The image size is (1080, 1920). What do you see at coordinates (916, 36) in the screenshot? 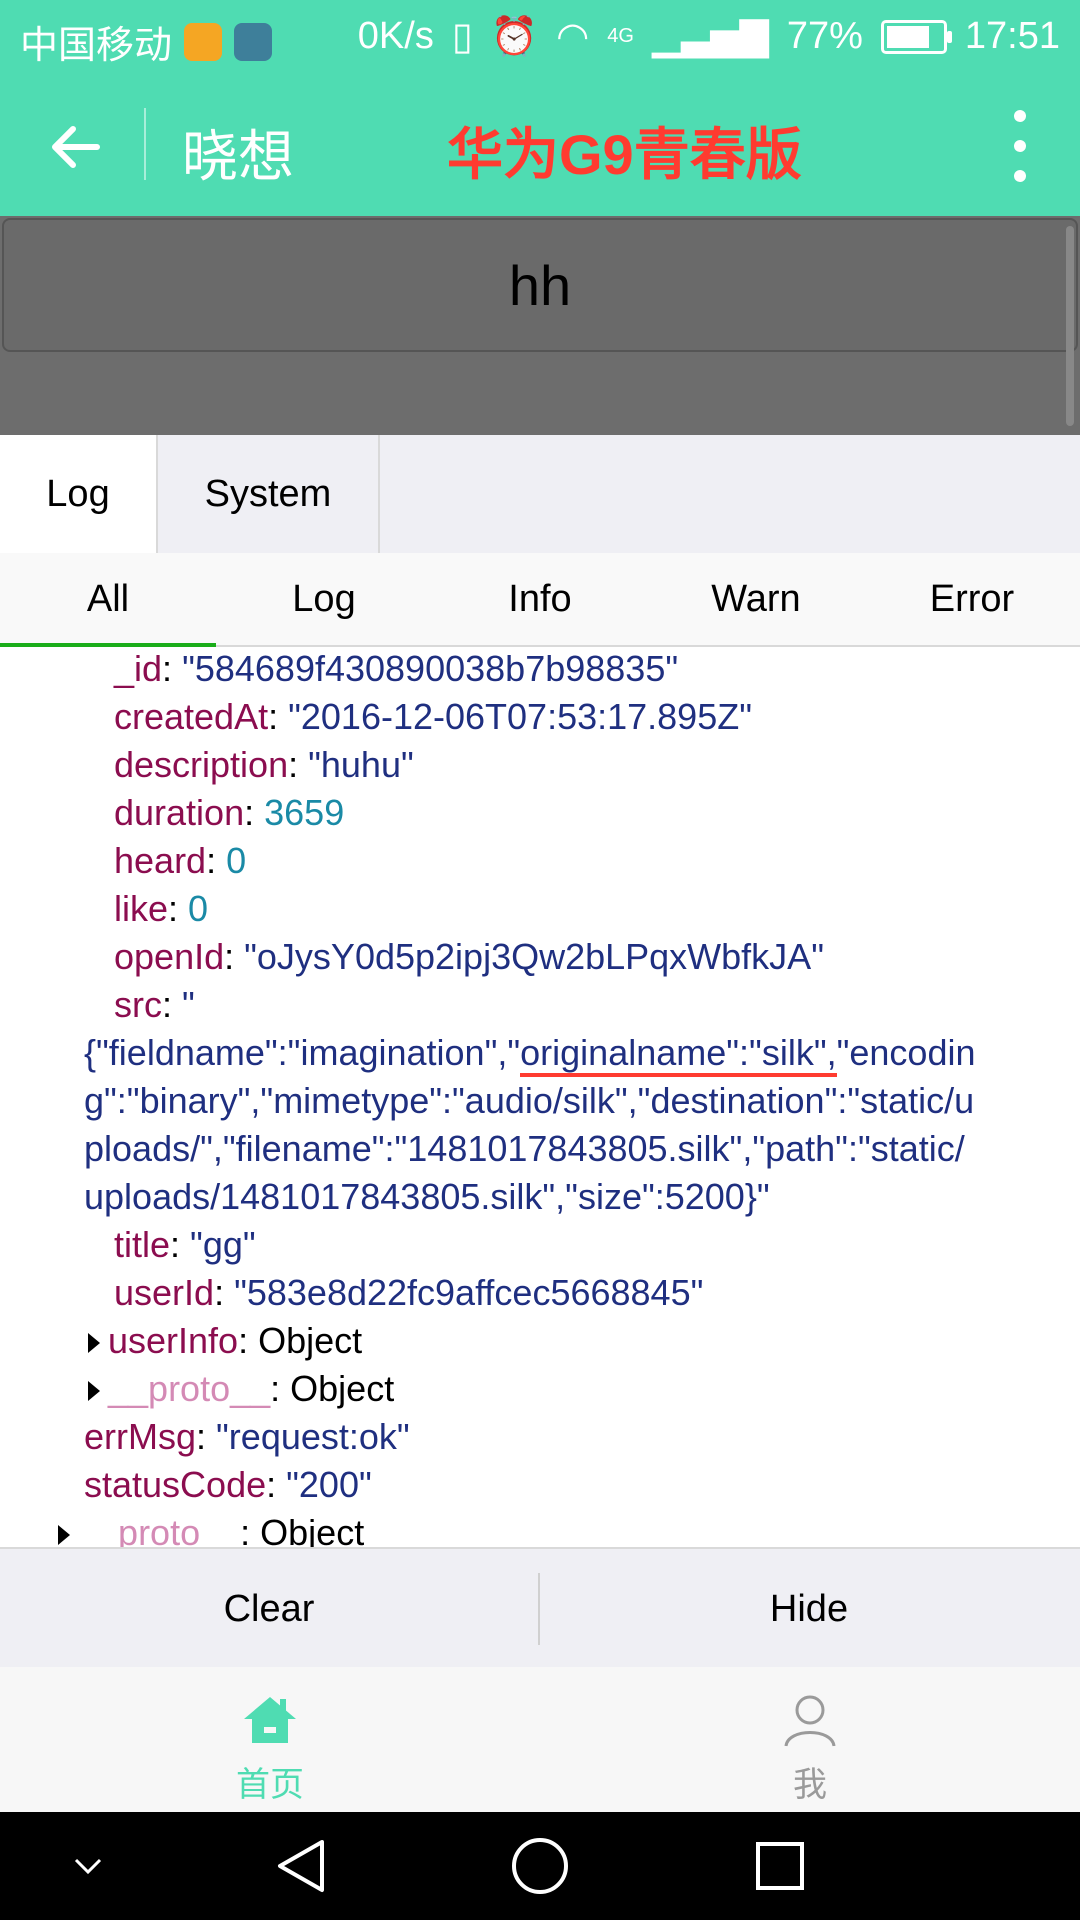
I see `battery-icon` at bounding box center [916, 36].